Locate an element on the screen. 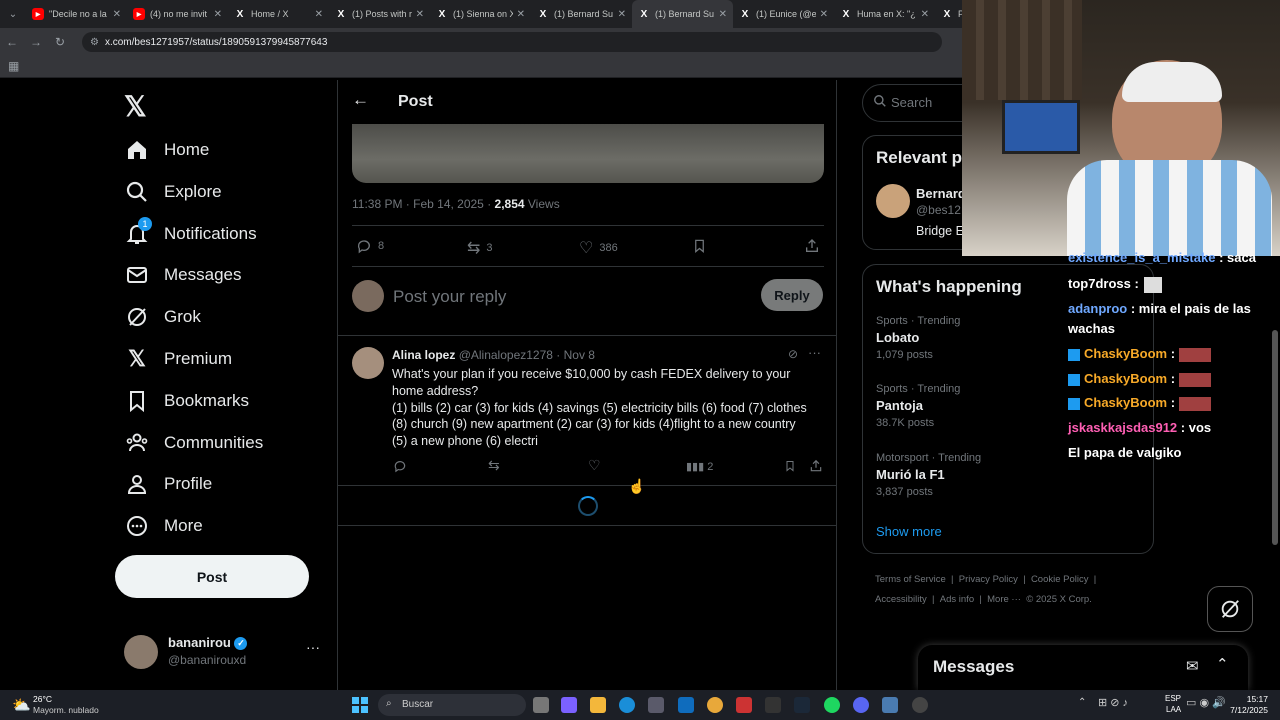 This screenshot has width=1280, height=720. browser-tab: X (1) Bernard Su ✕ is located at coordinates (581, 14).